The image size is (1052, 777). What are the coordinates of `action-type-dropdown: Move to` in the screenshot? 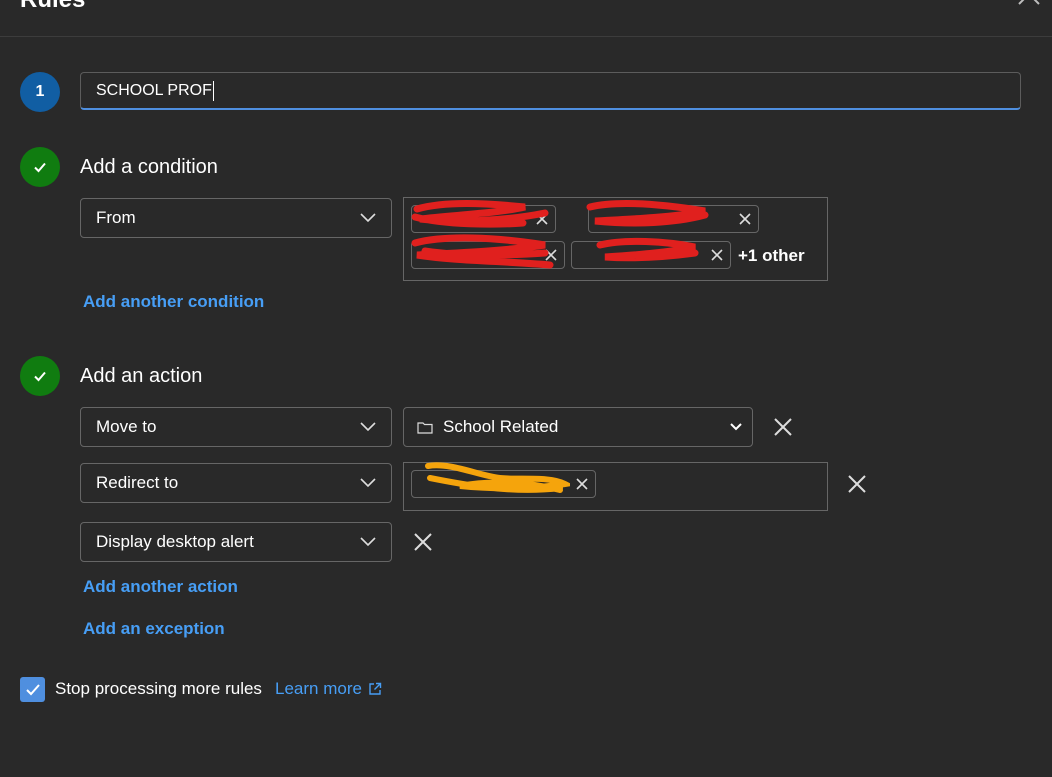 It's located at (236, 427).